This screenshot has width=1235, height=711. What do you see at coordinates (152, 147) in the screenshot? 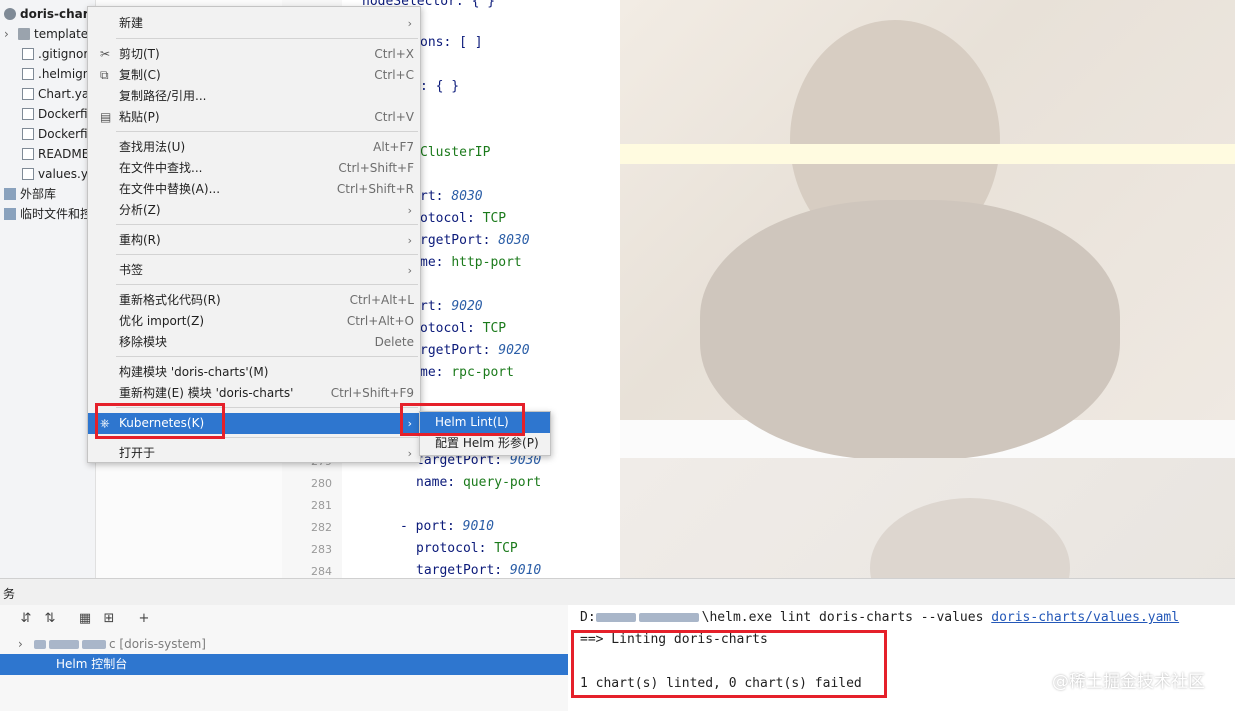
I see `menu-item-label: 查找用法(U)` at bounding box center [152, 147].